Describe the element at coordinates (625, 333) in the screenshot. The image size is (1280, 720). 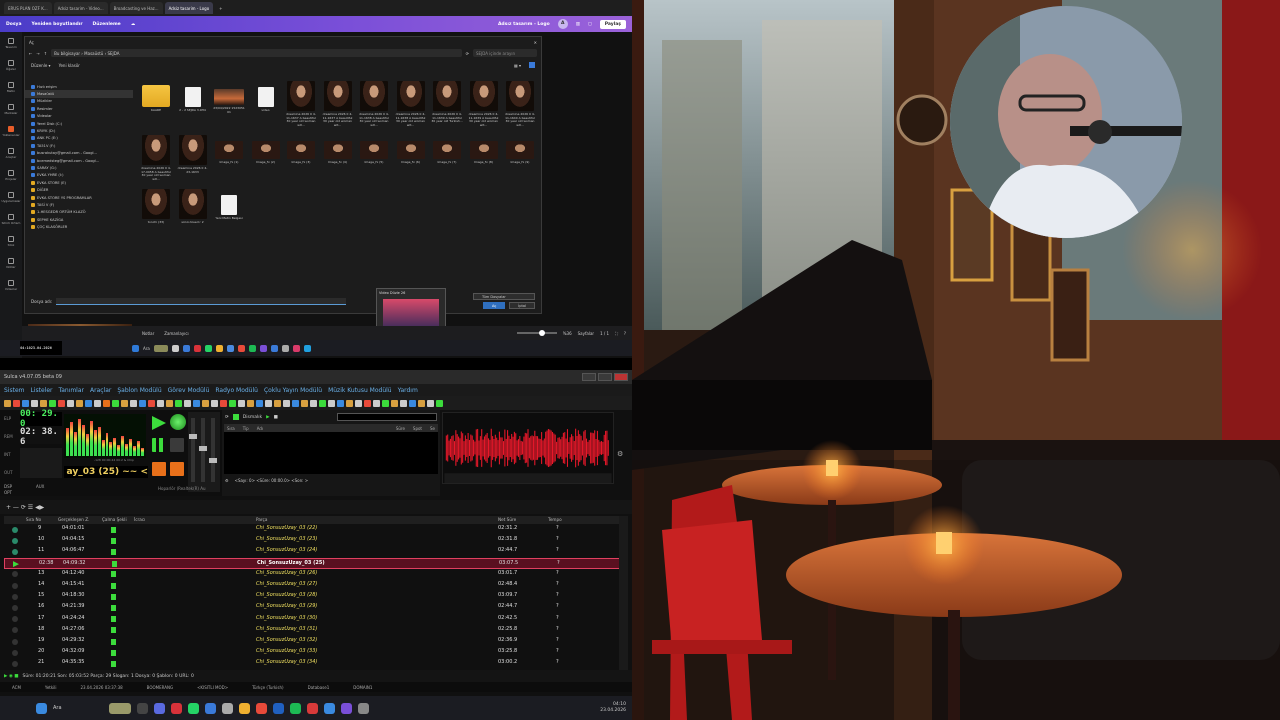
I see `help-icon: ?` at that location.